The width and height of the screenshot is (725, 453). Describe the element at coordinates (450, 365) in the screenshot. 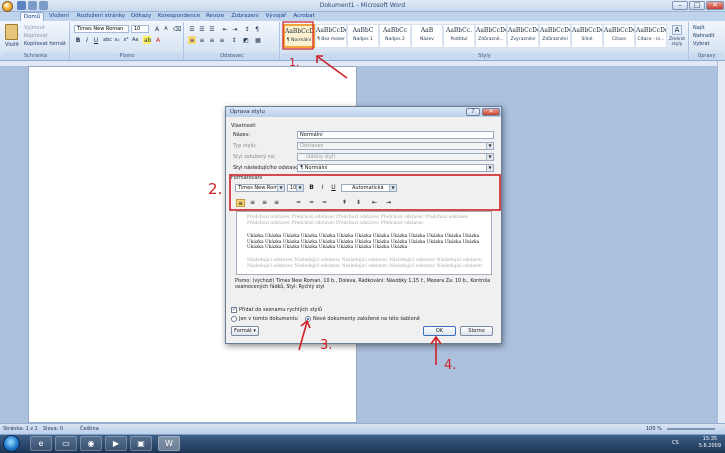

I see `annotation-4: 4.` at that location.